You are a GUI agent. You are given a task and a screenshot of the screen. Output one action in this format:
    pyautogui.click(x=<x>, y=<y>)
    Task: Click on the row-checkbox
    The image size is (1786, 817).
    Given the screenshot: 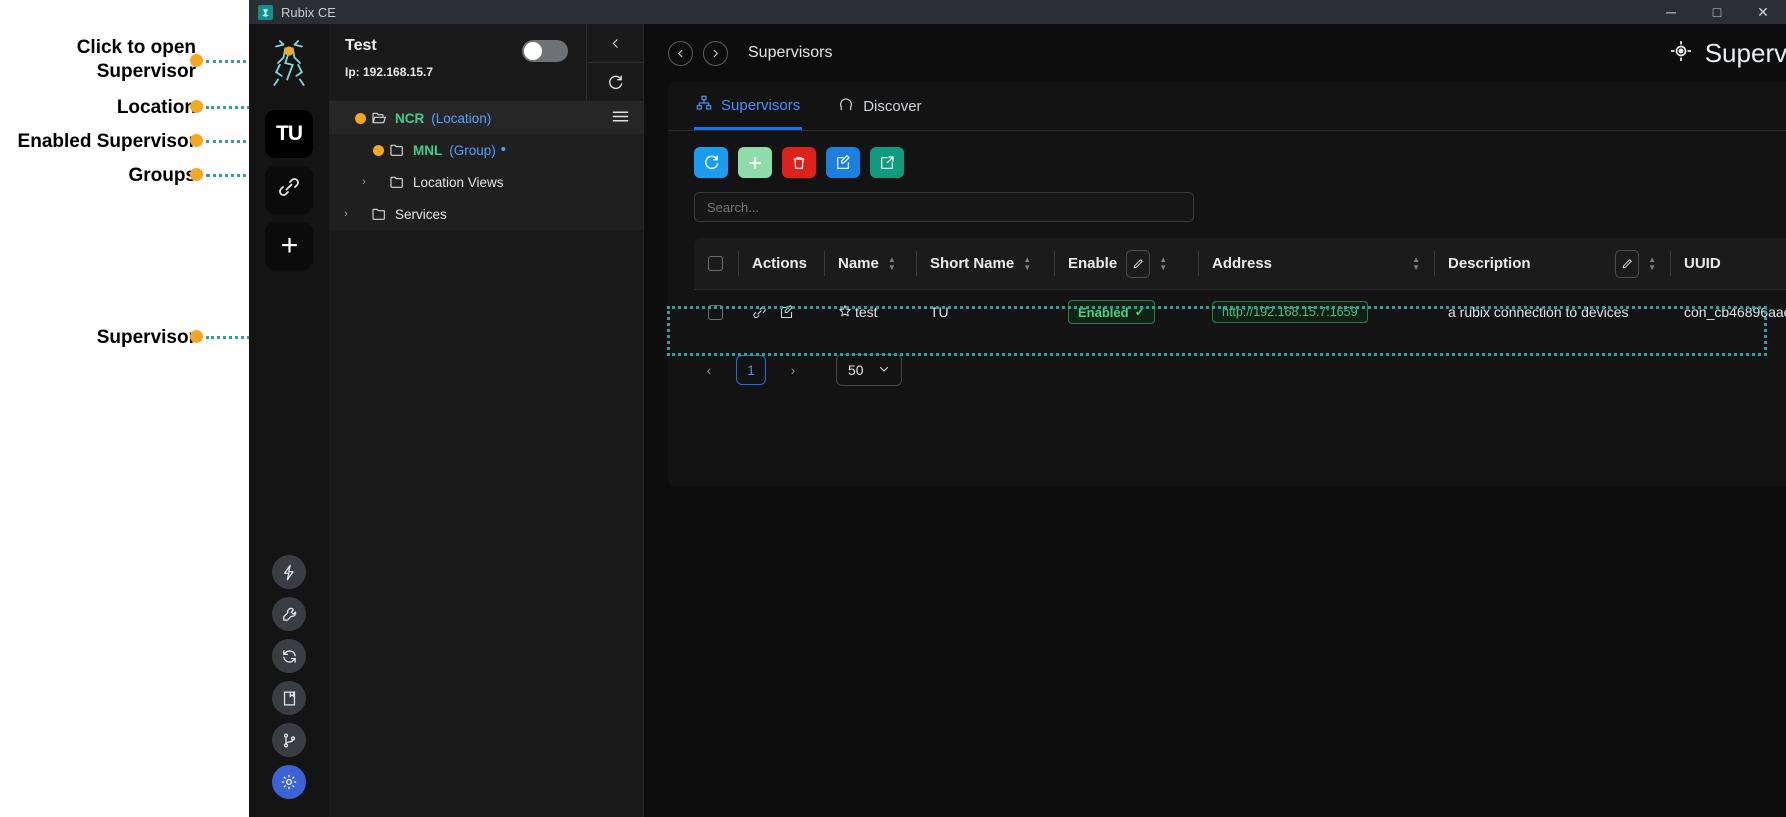 What is the action you would take?
    pyautogui.click(x=715, y=312)
    